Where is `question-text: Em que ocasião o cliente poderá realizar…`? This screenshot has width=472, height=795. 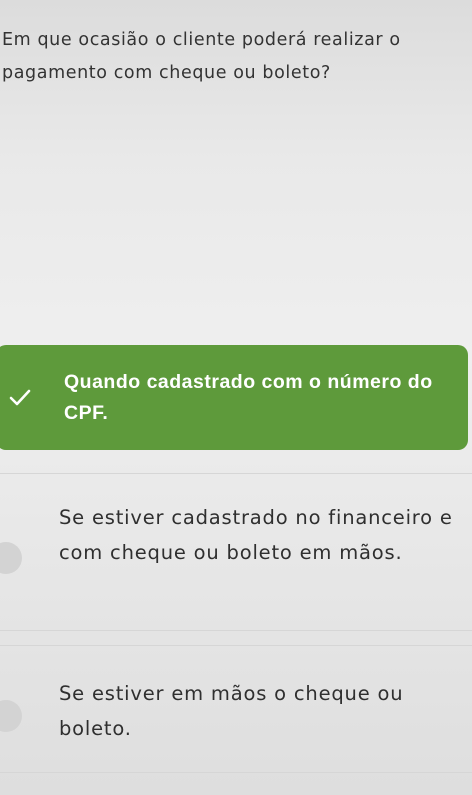 question-text: Em que ocasião o cliente poderá realizar… is located at coordinates (201, 56).